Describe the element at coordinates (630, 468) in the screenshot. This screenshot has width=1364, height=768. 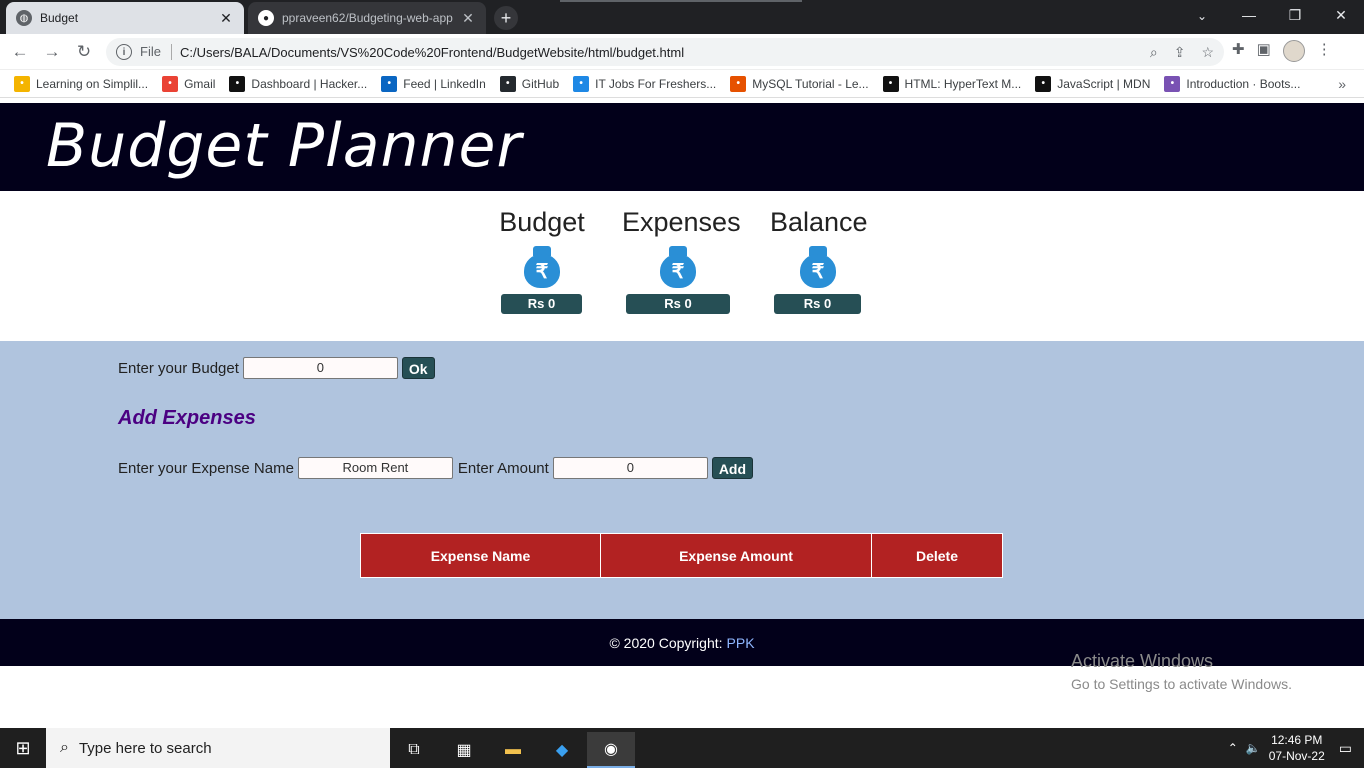
I see `expense-amount-input: 0` at that location.